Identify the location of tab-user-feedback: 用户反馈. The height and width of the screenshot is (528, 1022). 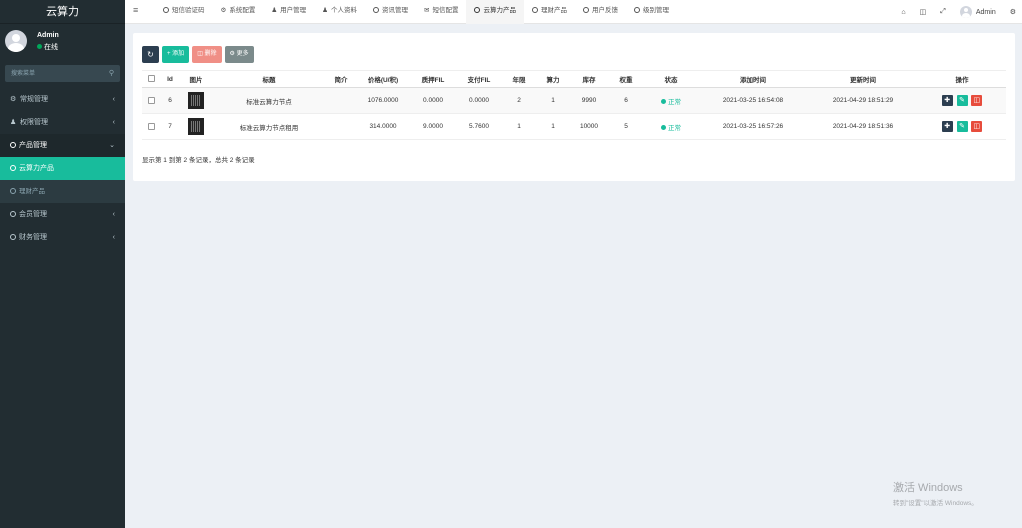
(600, 12).